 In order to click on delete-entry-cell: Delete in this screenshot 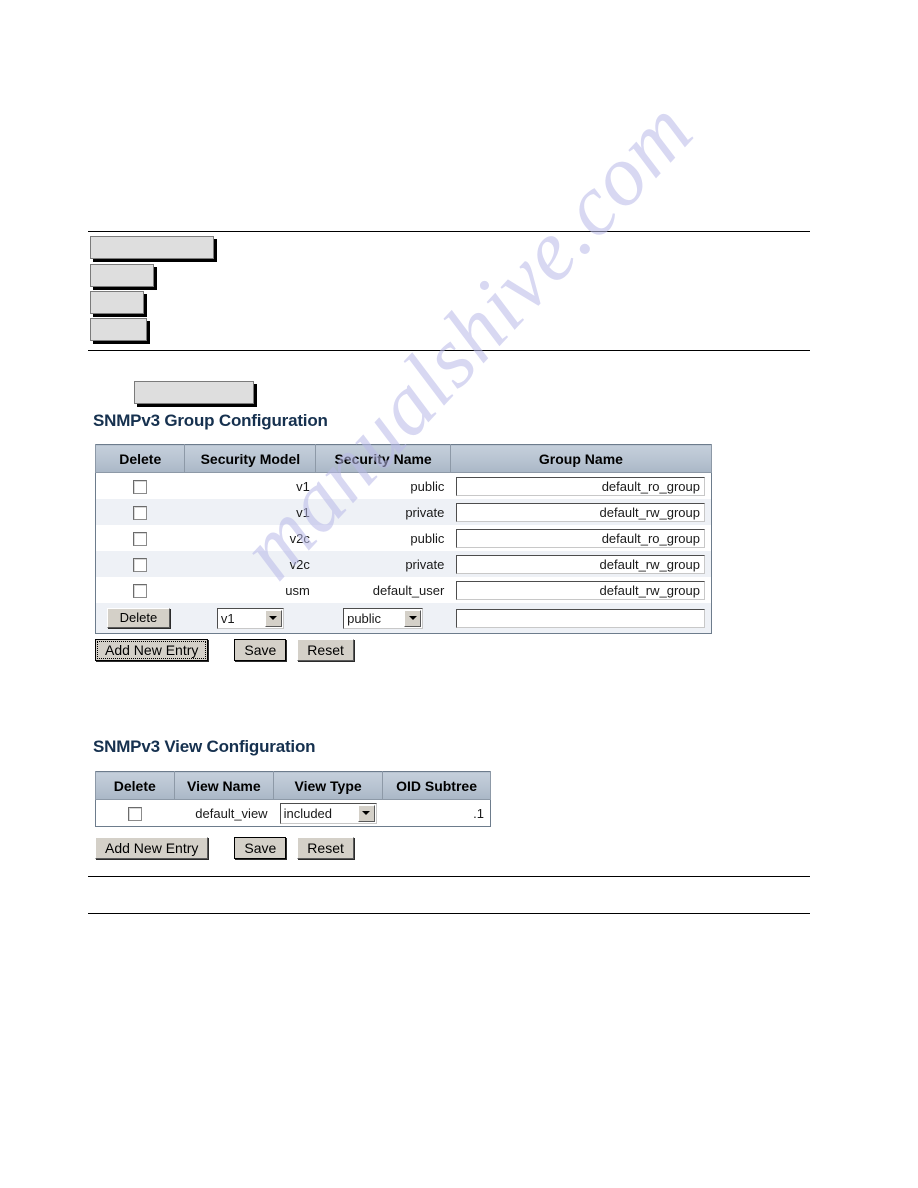, I will do `click(140, 618)`.